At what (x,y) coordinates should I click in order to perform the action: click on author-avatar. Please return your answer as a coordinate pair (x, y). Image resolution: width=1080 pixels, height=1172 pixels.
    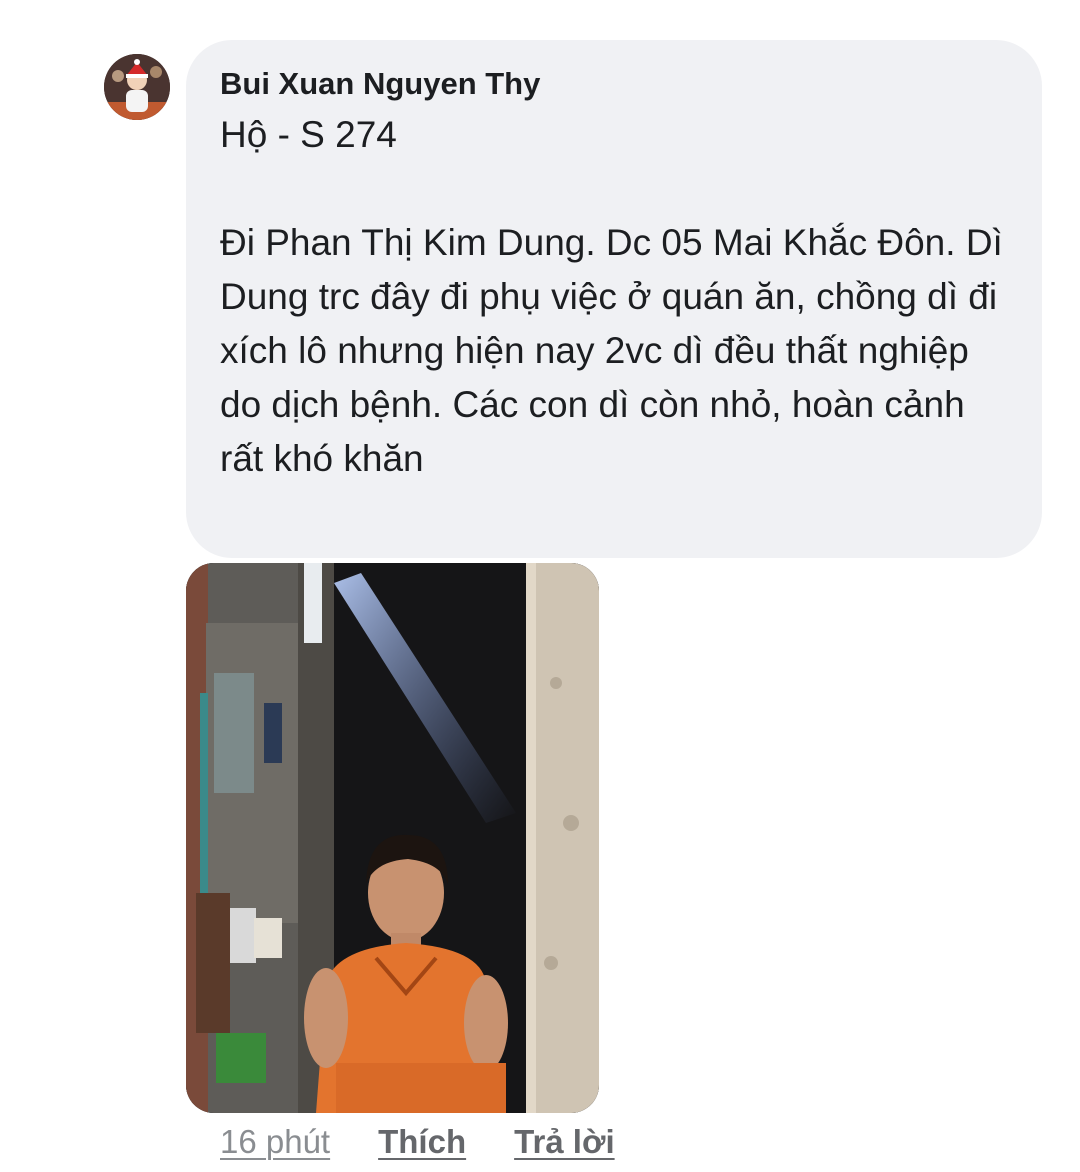
    Looking at the image, I should click on (137, 87).